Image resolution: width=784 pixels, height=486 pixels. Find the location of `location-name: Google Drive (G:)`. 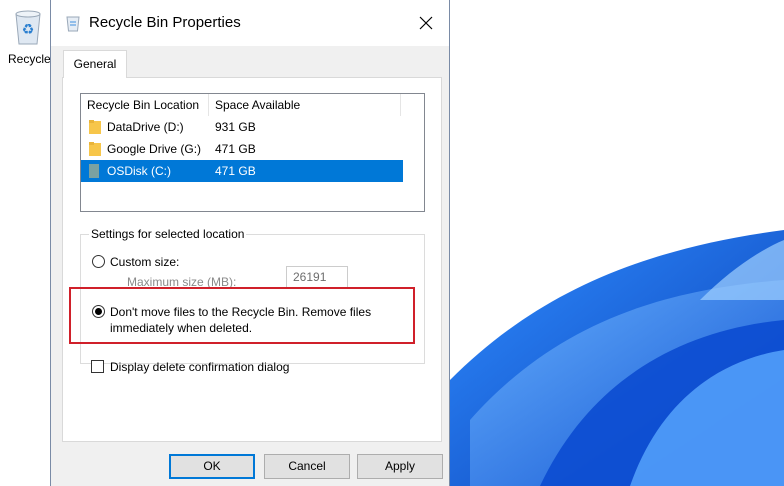

location-name: Google Drive (G:) is located at coordinates (154, 149).